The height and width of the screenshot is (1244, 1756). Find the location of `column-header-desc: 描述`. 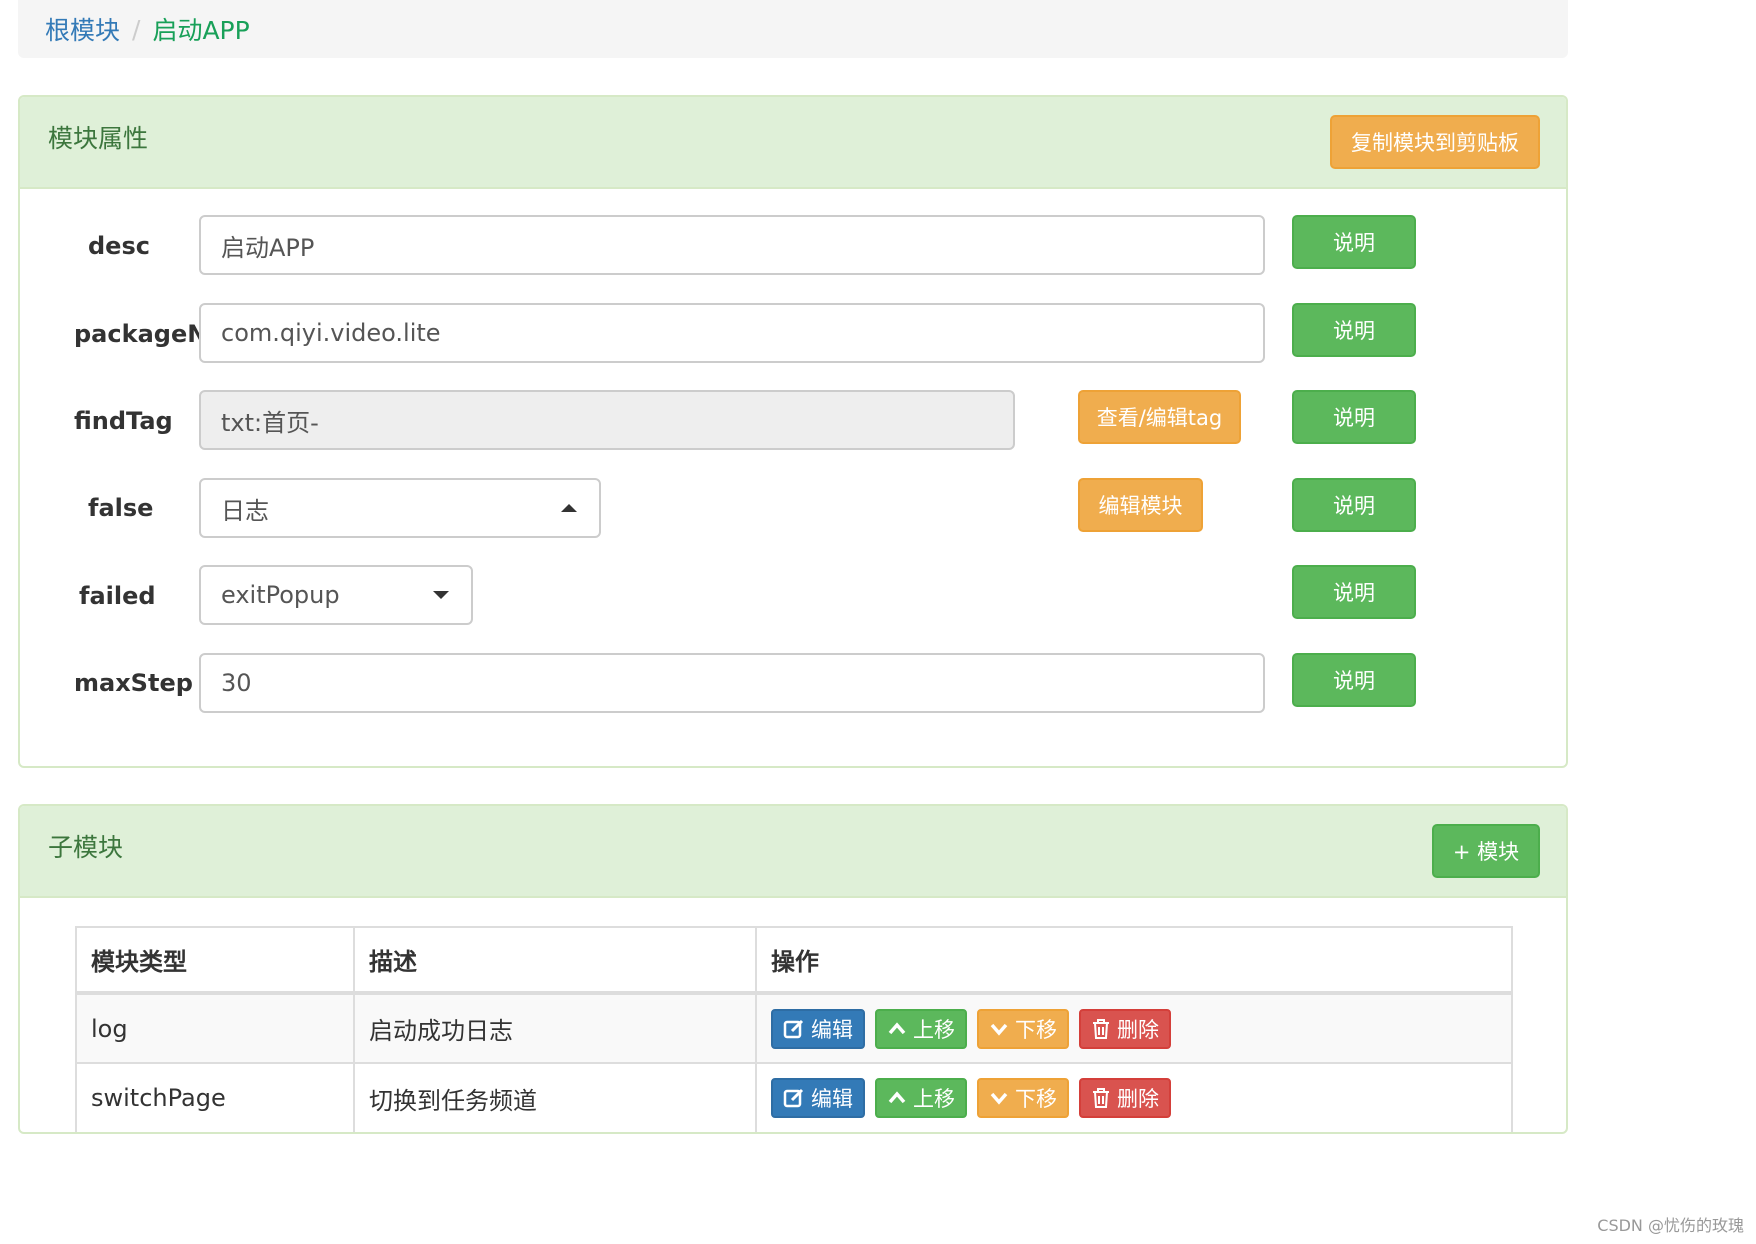

column-header-desc: 描述 is located at coordinates (555, 960).